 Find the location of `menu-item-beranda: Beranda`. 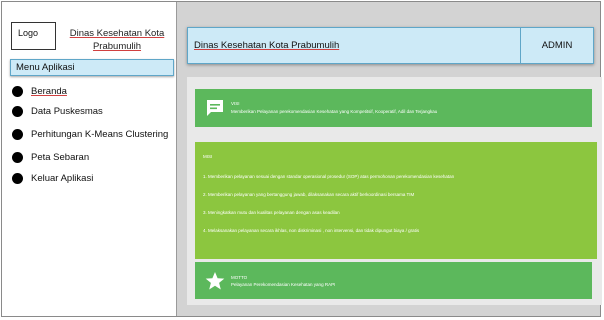

menu-item-beranda: Beranda is located at coordinates (39, 91).